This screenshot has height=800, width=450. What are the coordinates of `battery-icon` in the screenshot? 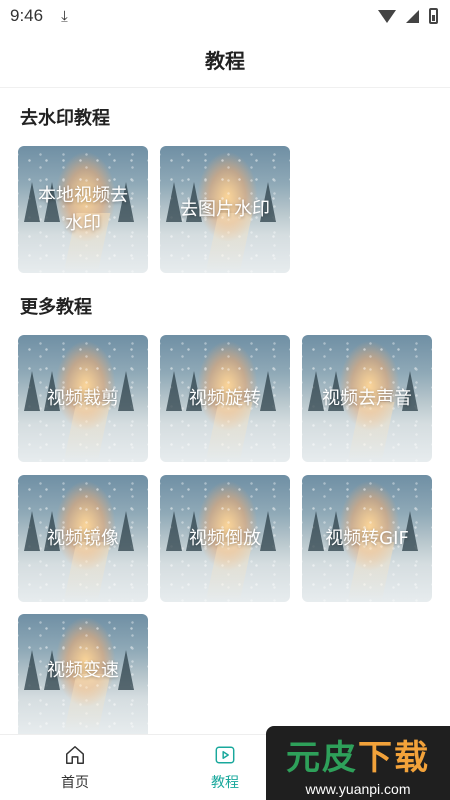 It's located at (433, 16).